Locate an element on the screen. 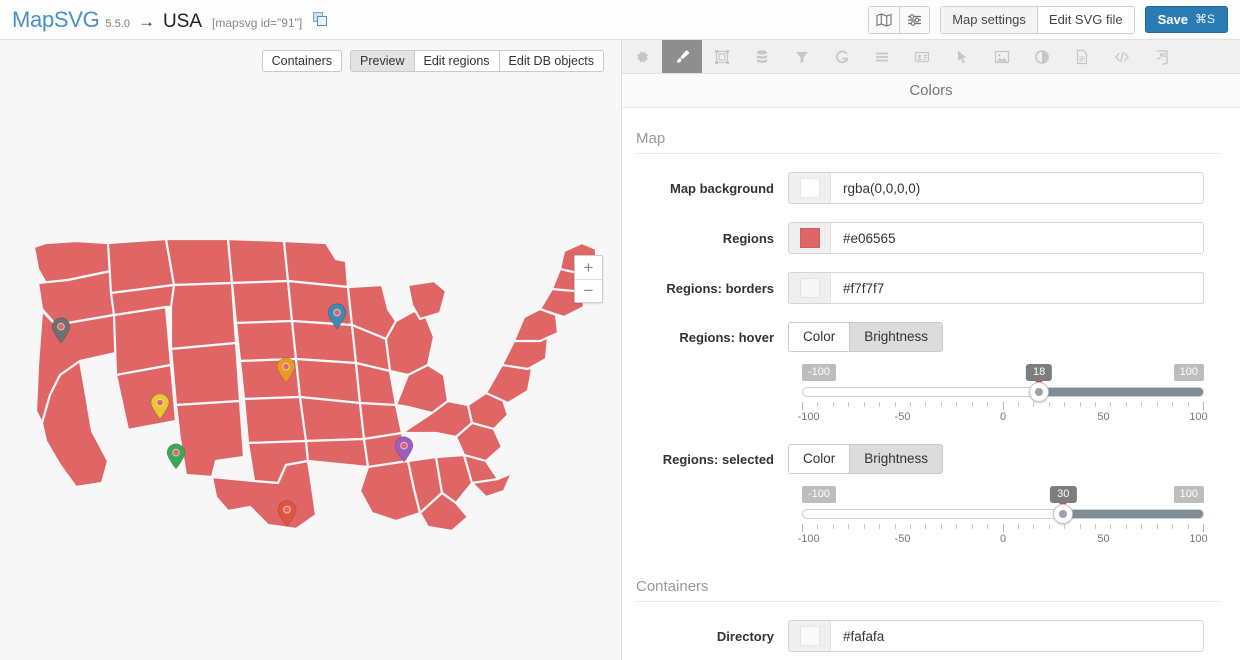 The width and height of the screenshot is (1240, 660). zoom-in-button: + is located at coordinates (588, 267).